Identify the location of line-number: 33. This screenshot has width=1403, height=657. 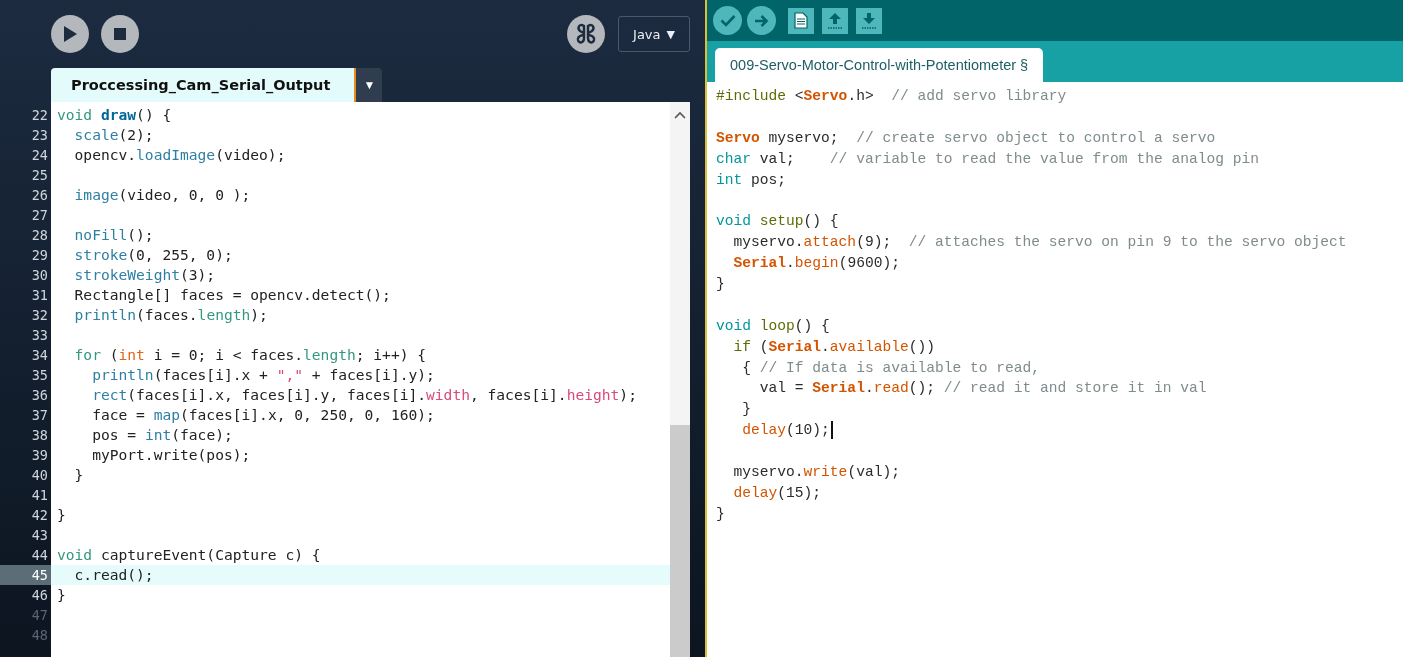
(39, 335).